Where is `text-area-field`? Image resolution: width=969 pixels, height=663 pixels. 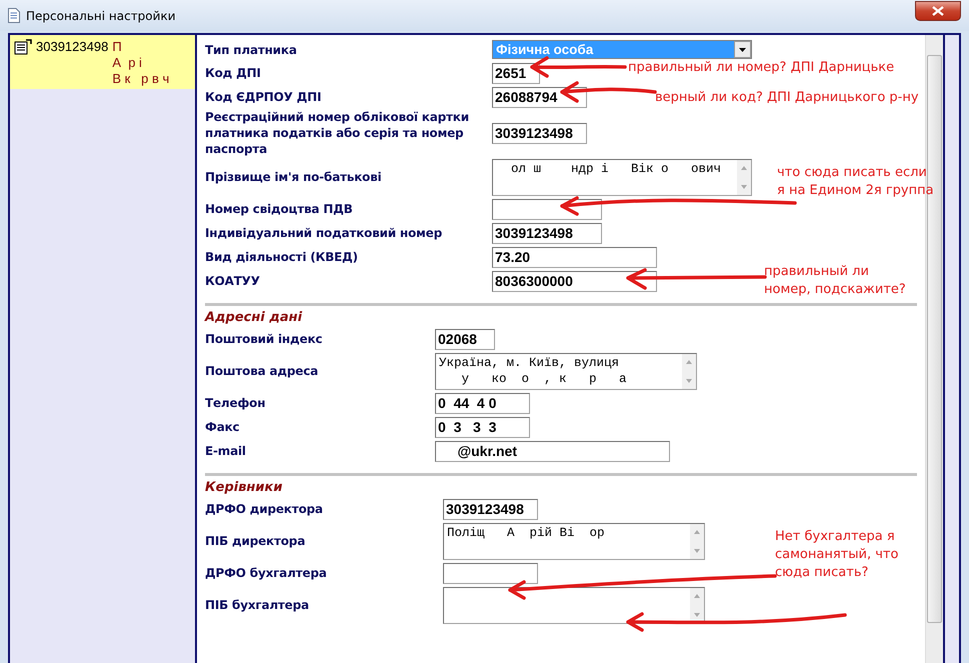
text-area-field is located at coordinates (574, 605).